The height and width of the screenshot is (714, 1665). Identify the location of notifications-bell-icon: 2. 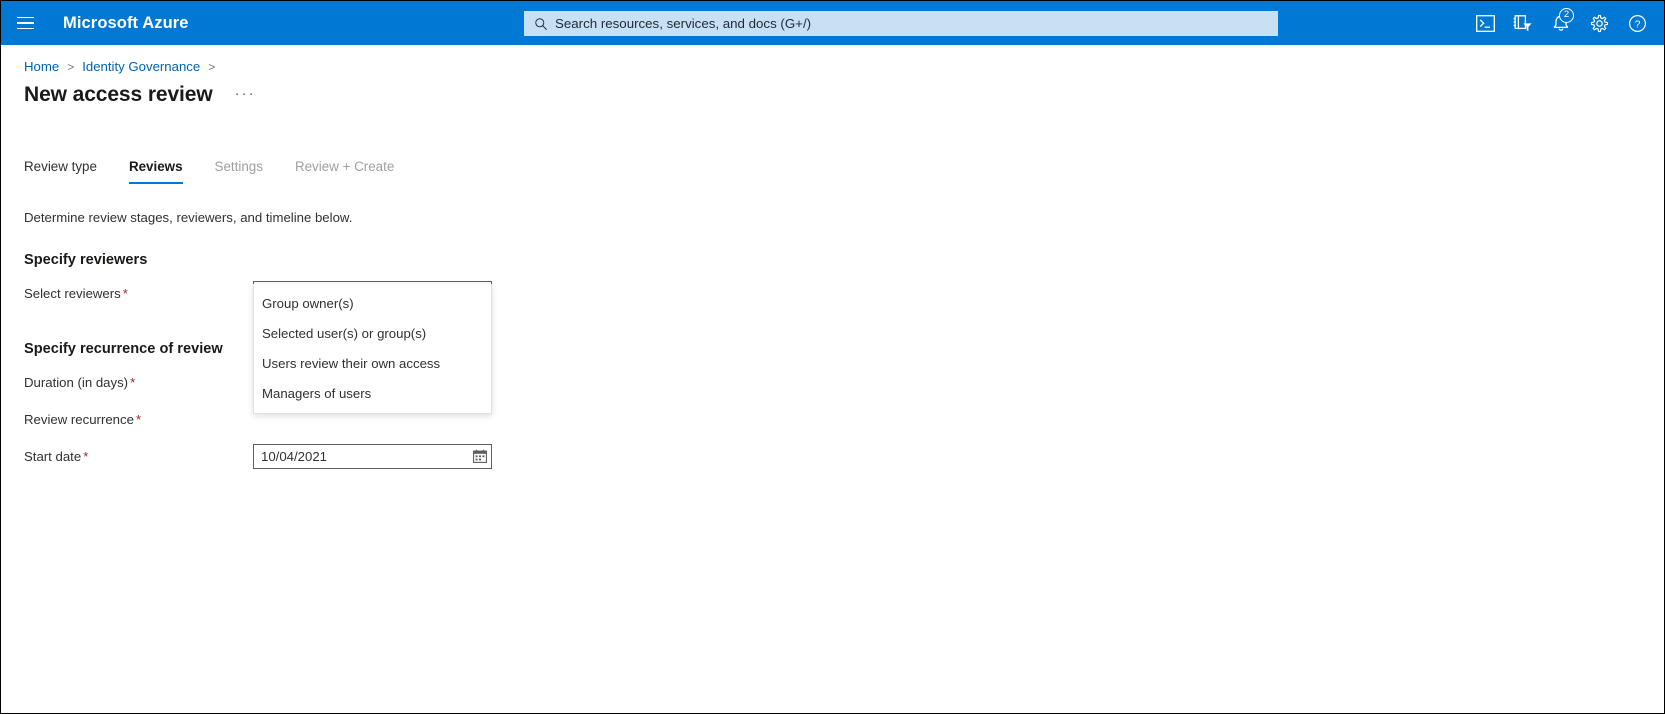
(1561, 23).